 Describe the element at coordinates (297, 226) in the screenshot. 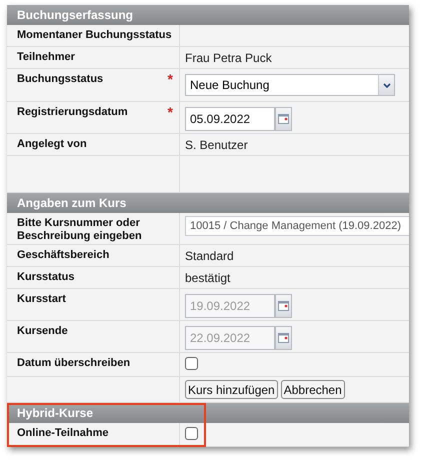

I see `course-search-field: 10015 / Change Management (19.09.2022)` at that location.